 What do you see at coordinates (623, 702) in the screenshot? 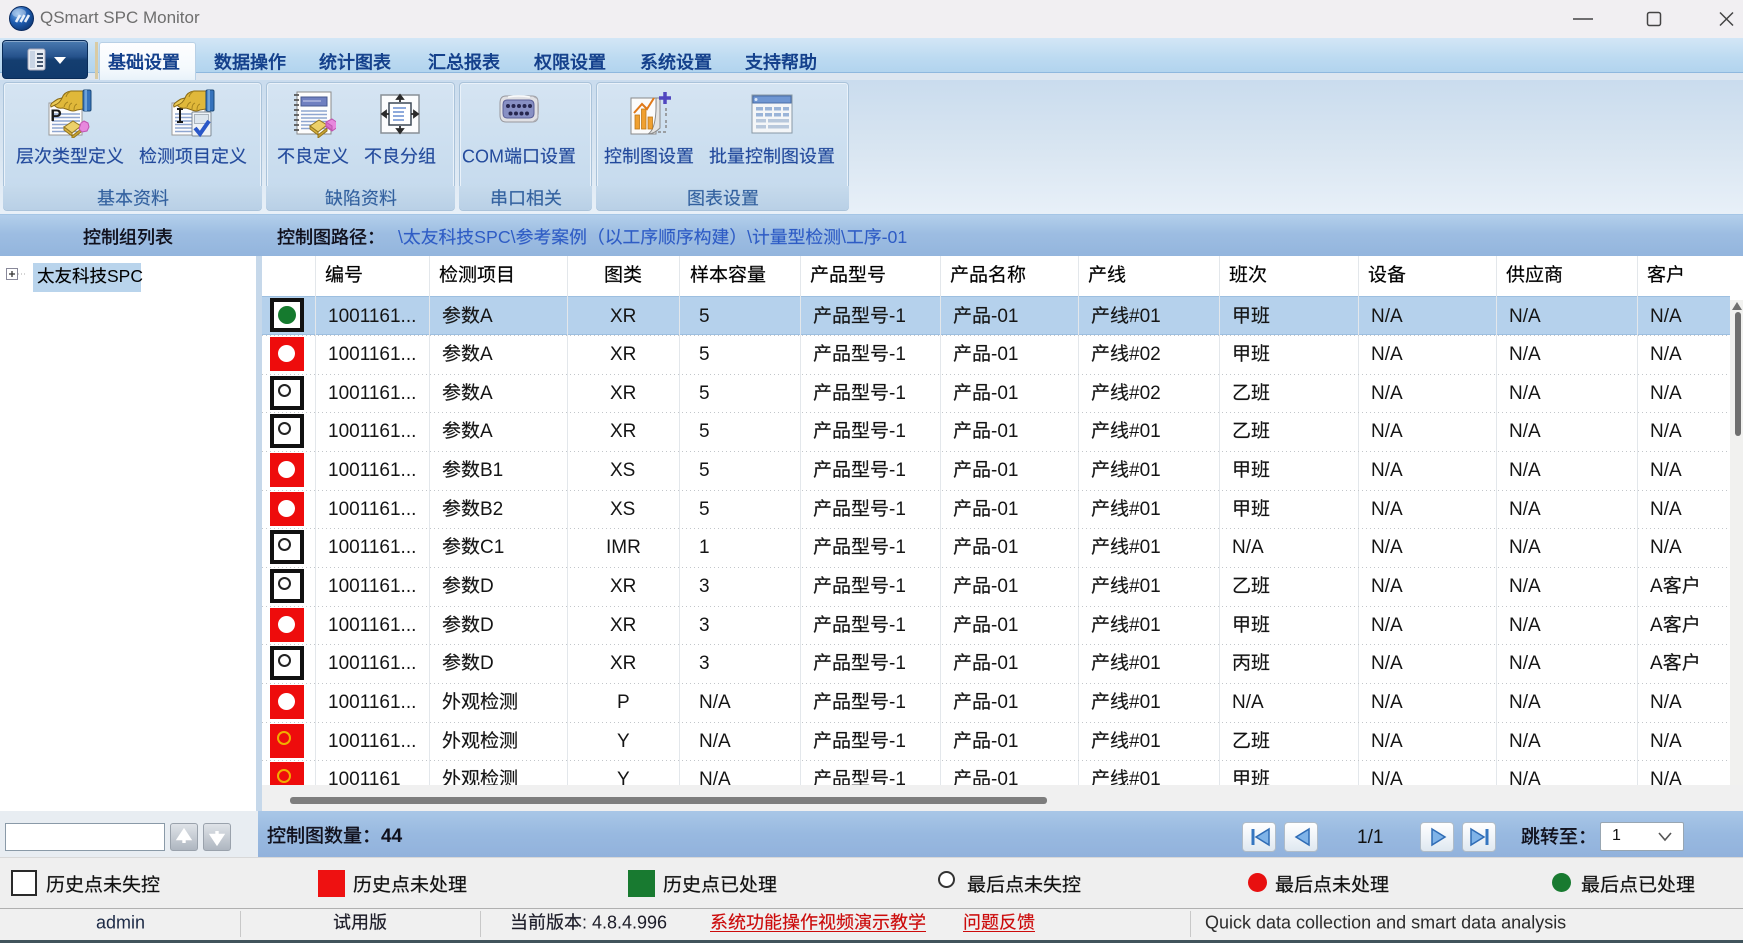
I see `svg-text: P` at bounding box center [623, 702].